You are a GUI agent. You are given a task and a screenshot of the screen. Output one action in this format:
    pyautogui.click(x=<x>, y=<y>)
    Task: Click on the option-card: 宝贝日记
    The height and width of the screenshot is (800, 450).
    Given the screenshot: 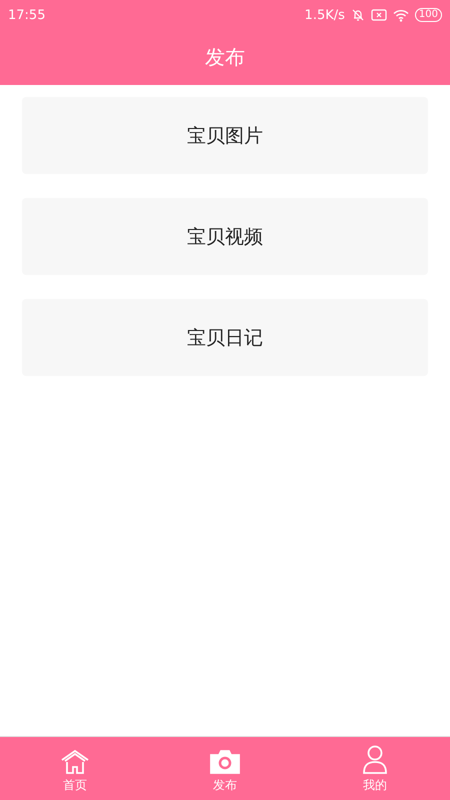 What is the action you would take?
    pyautogui.click(x=225, y=337)
    